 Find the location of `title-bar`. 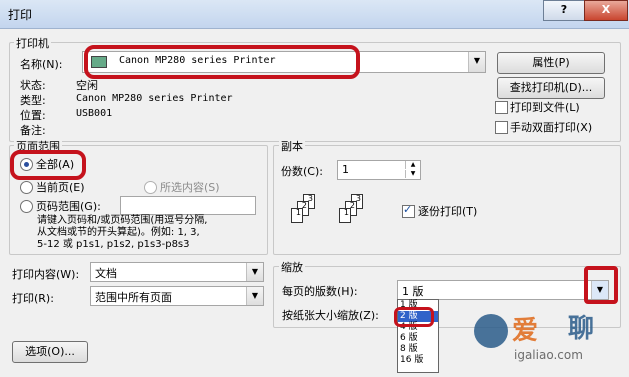

title-bar is located at coordinates (314, 14).